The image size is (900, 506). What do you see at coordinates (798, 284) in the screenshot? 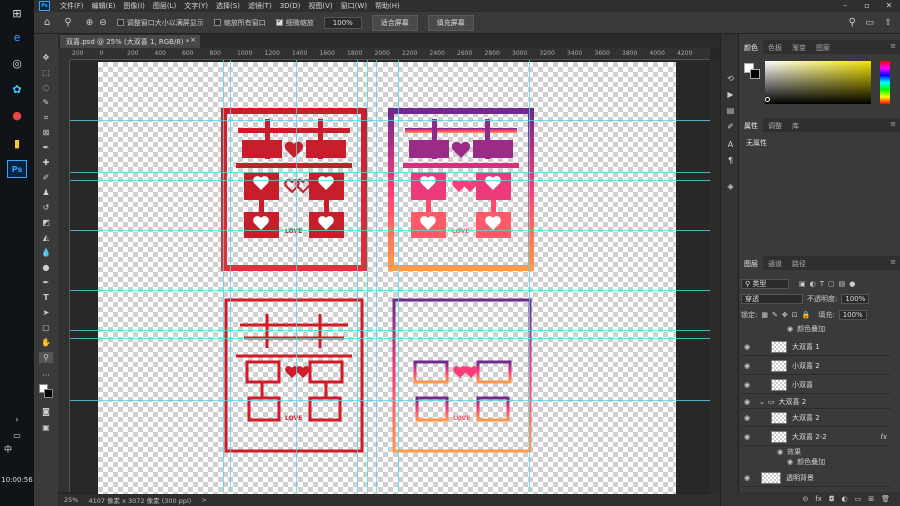
I see `layer-filter-row: ⚲ 类型 ▣ ◐ T ▢ ▤ ●` at bounding box center [798, 284].